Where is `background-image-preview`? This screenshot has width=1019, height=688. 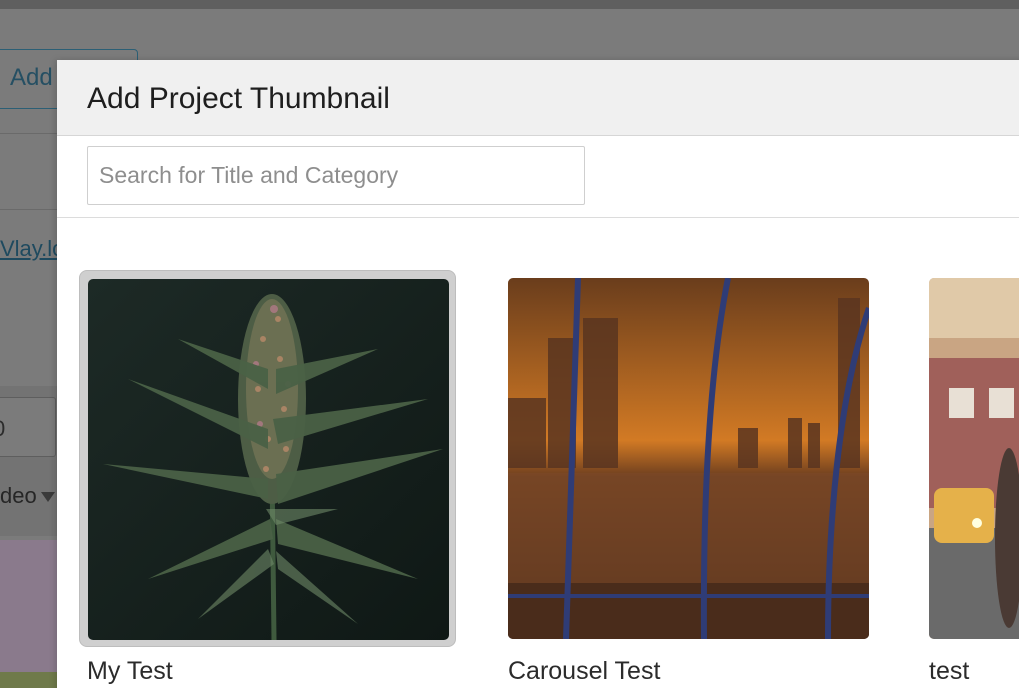
background-image-preview is located at coordinates (30, 614).